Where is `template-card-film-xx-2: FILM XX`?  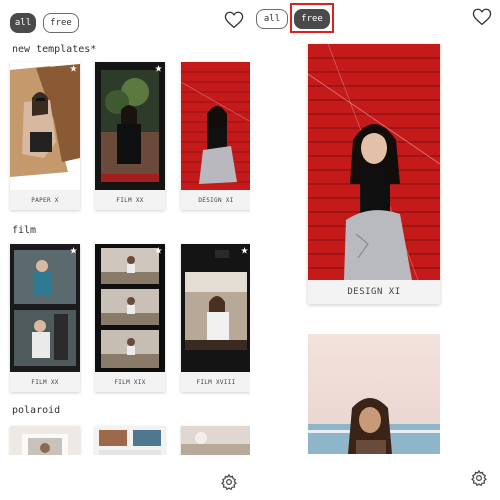 template-card-film-xx-2: FILM XX is located at coordinates (45, 318).